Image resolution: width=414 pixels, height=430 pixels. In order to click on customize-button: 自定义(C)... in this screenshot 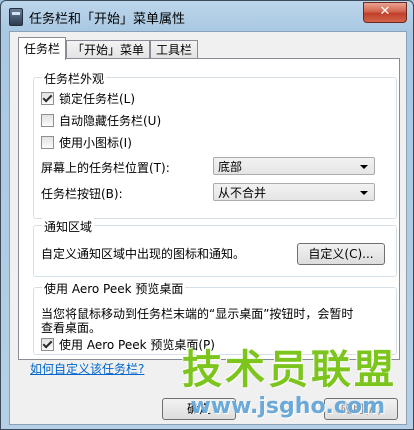, I will do `click(341, 254)`.